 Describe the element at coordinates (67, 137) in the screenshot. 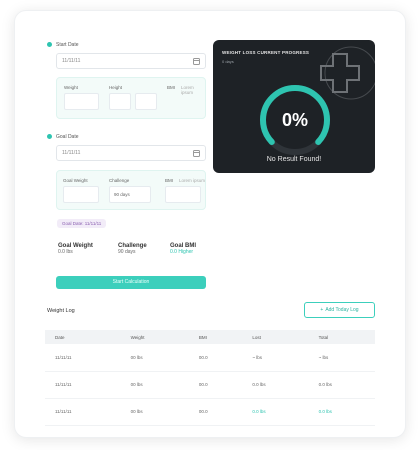

I see `goal-date-label: Goal Date` at that location.